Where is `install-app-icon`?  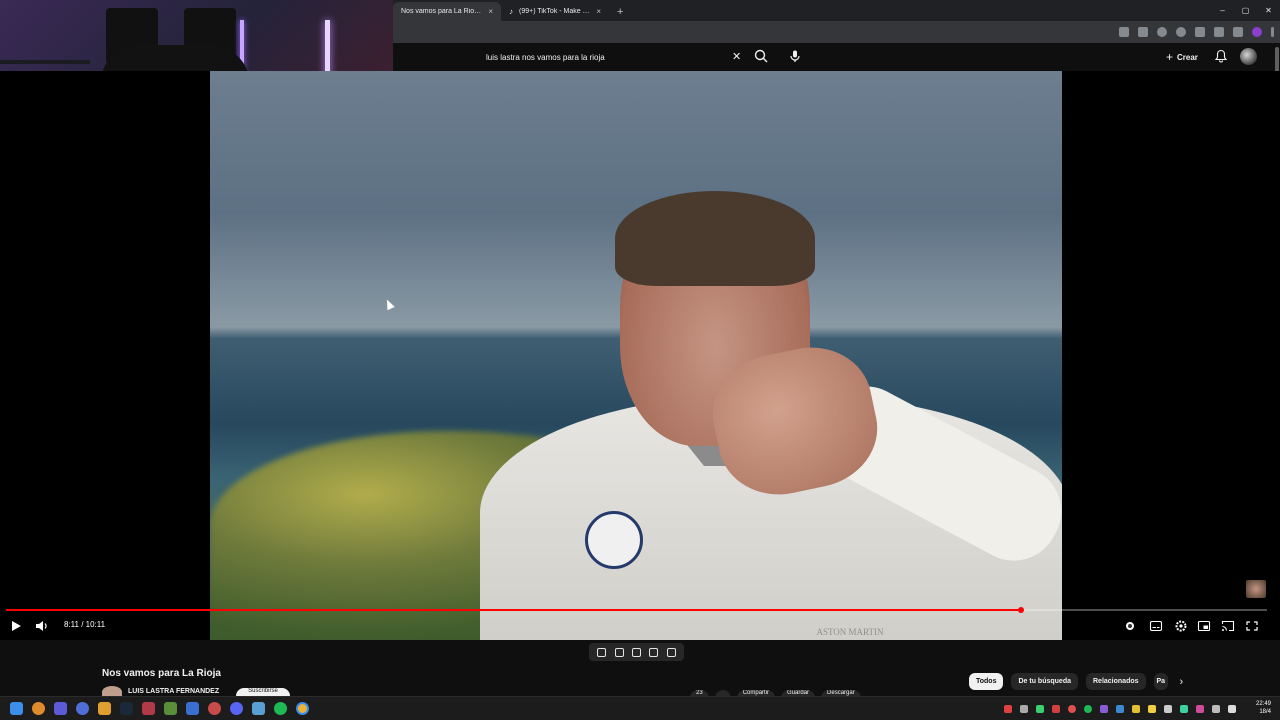 install-app-icon is located at coordinates (1124, 32).